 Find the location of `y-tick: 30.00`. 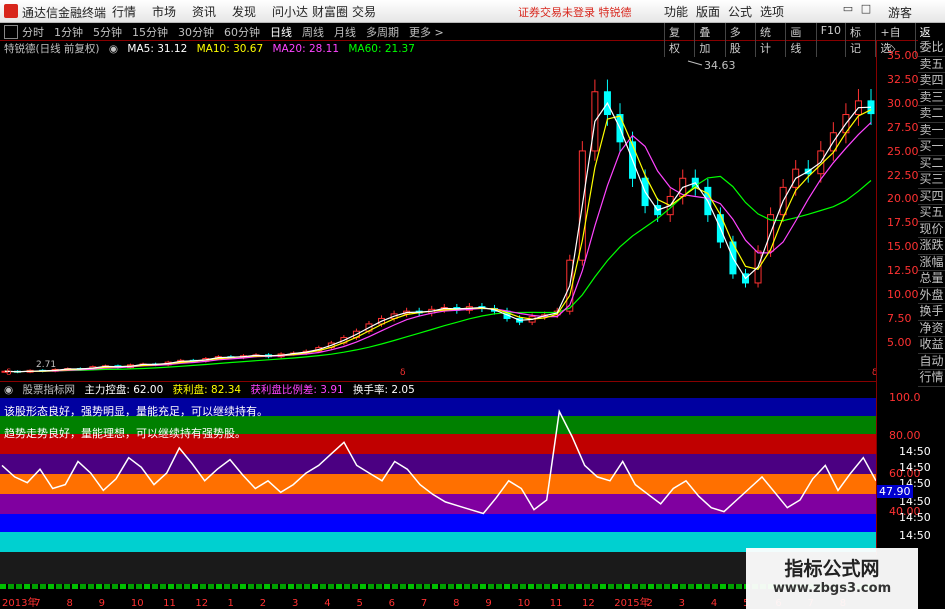

y-tick: 30.00 is located at coordinates (903, 103).